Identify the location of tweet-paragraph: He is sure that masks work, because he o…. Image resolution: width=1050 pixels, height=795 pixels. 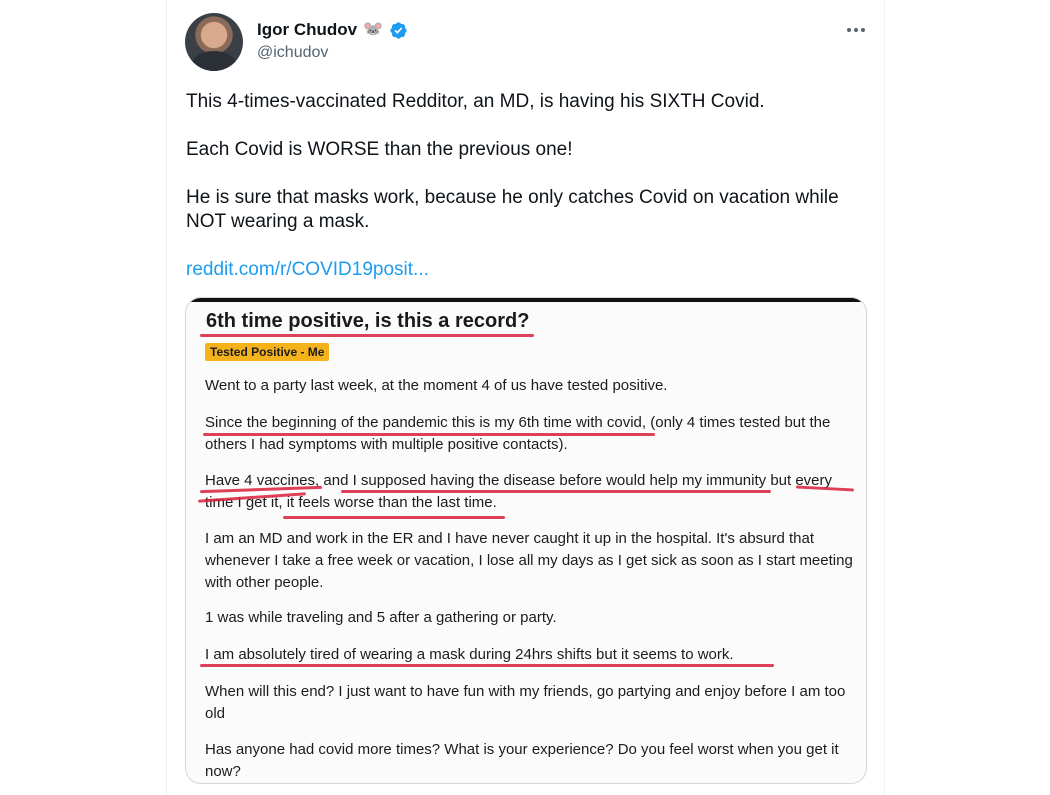
(512, 209).